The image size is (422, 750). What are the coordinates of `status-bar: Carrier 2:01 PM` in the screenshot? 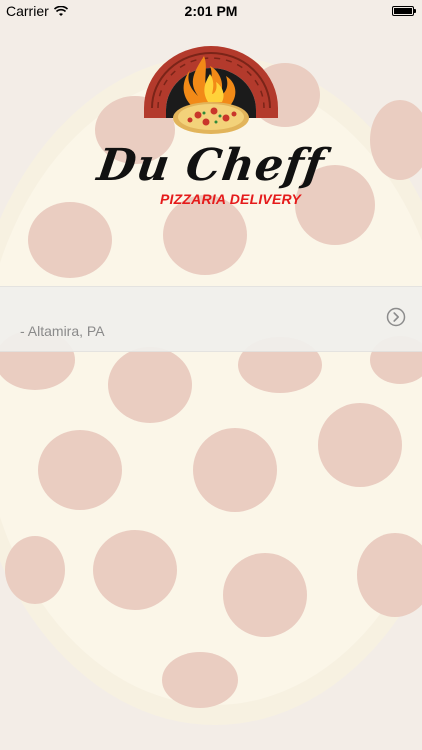 It's located at (211, 11).